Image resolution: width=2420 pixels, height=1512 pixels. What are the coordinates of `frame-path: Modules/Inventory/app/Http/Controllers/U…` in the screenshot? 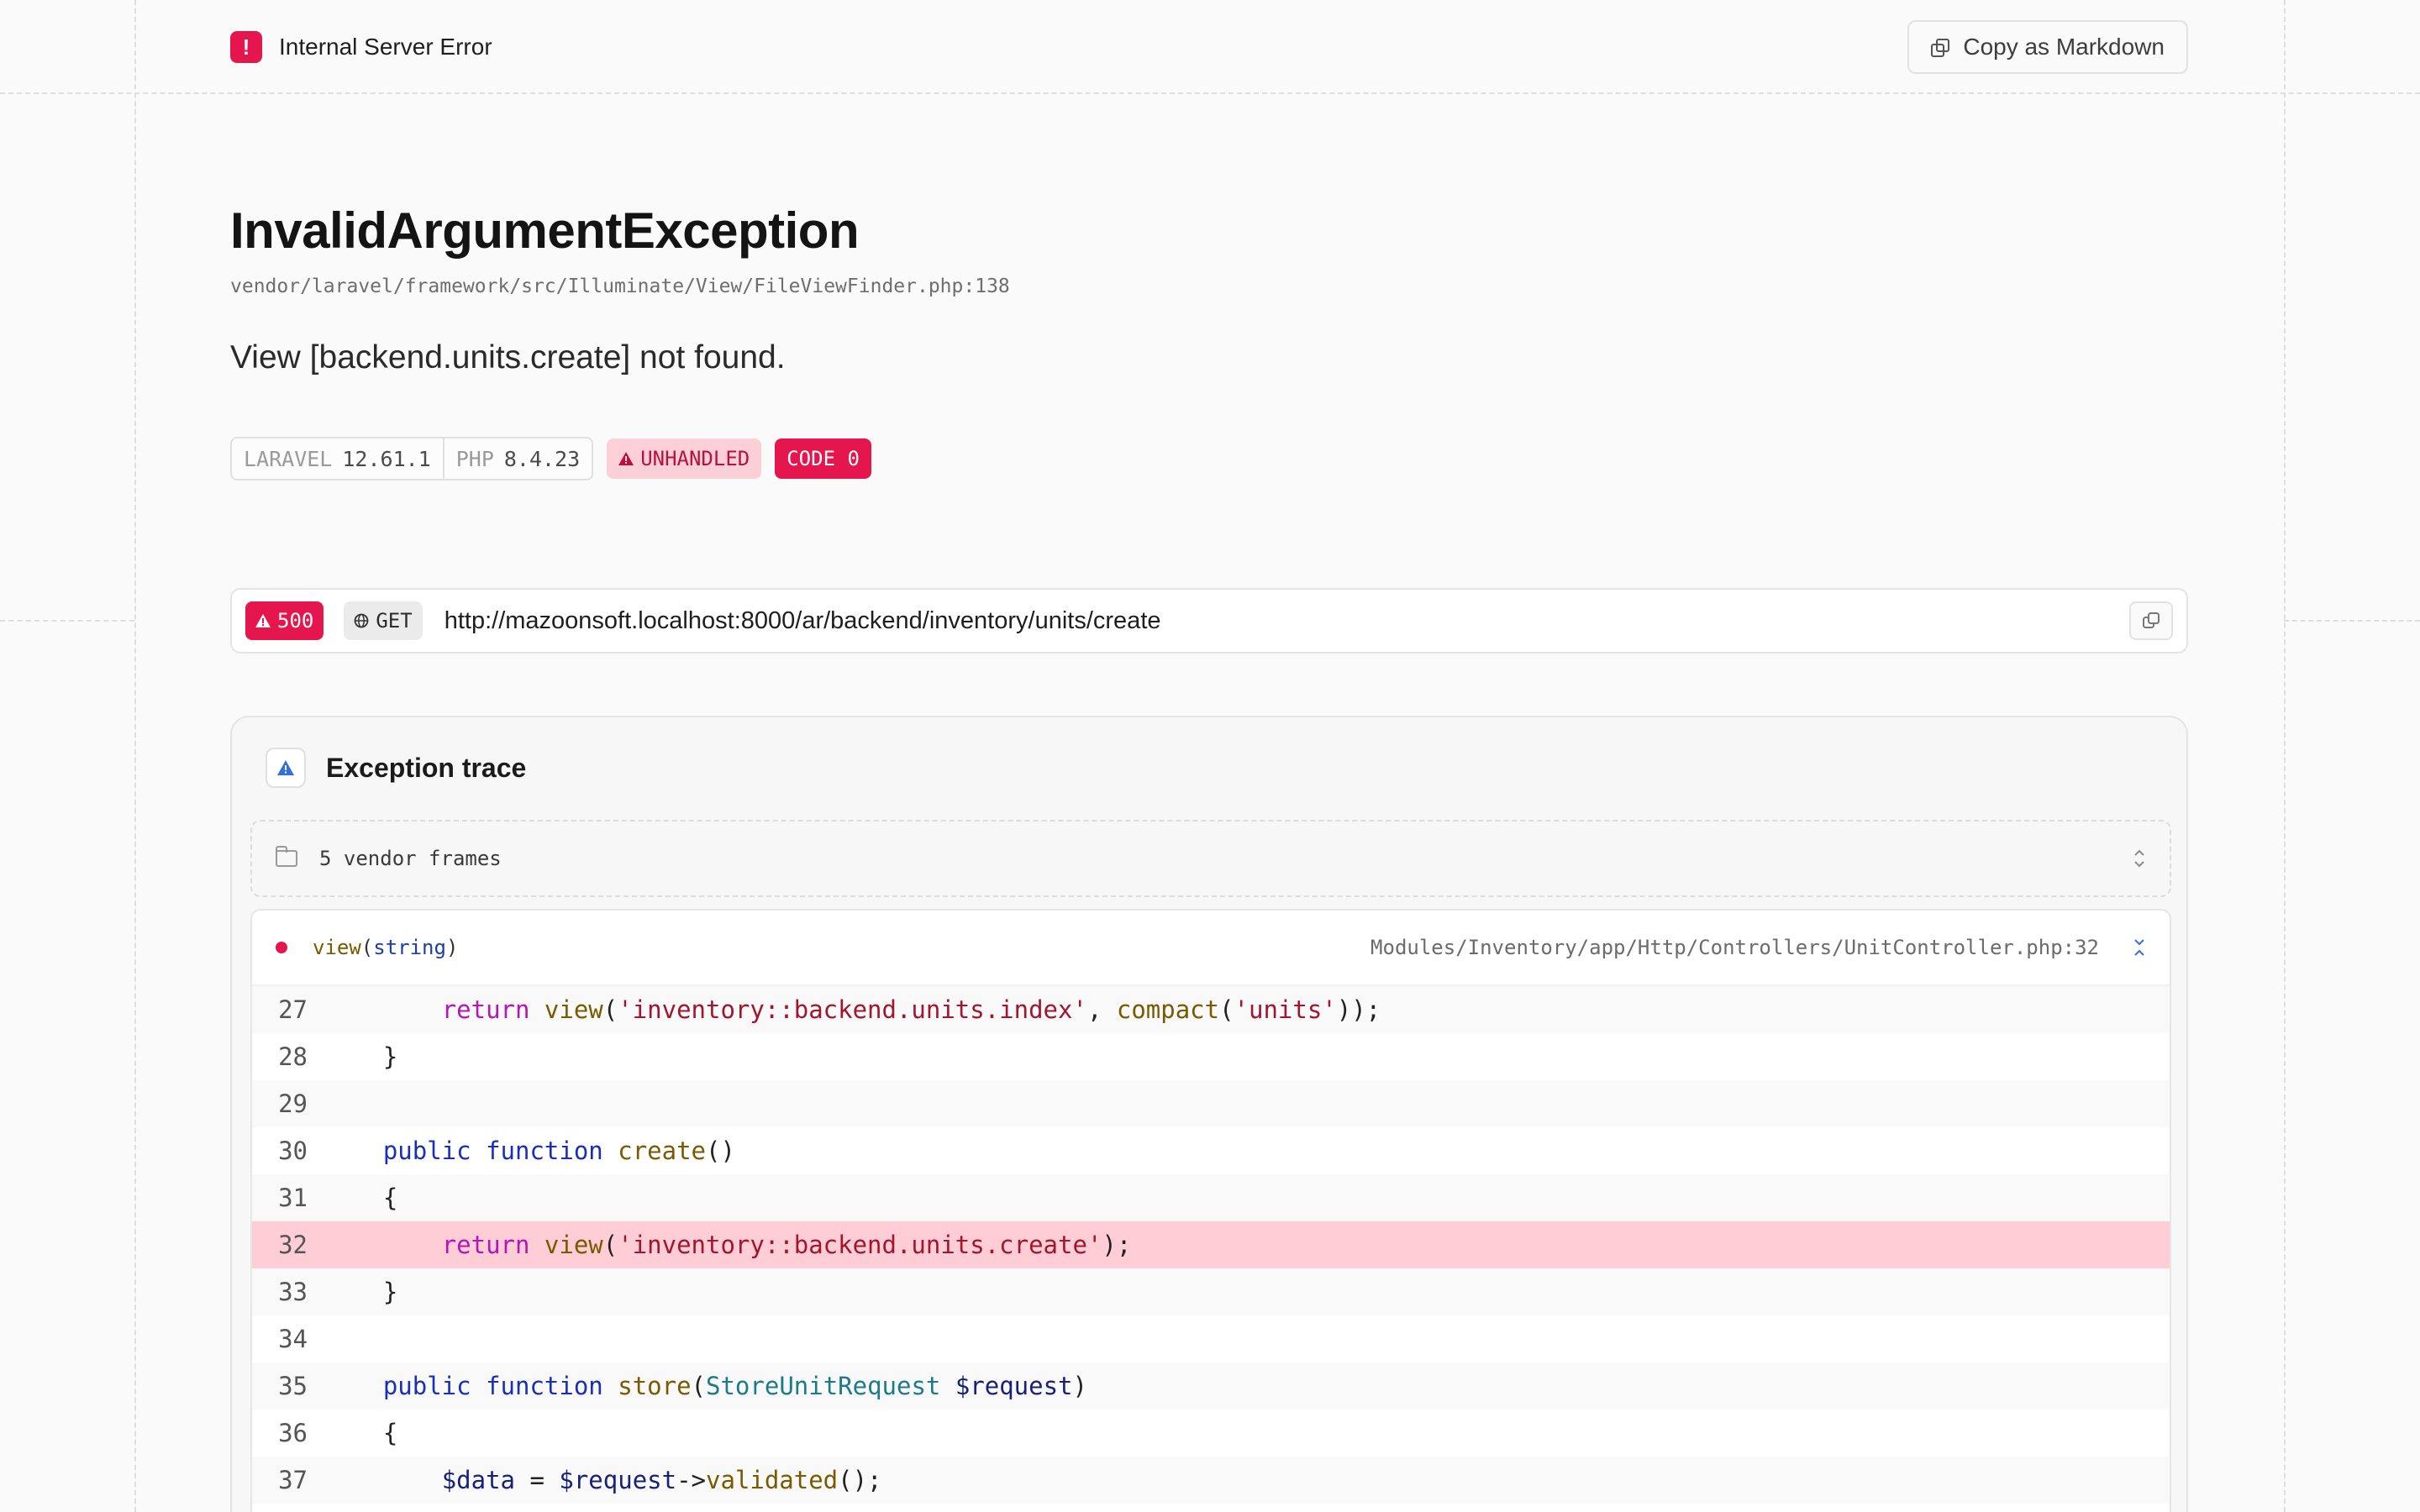 It's located at (1735, 947).